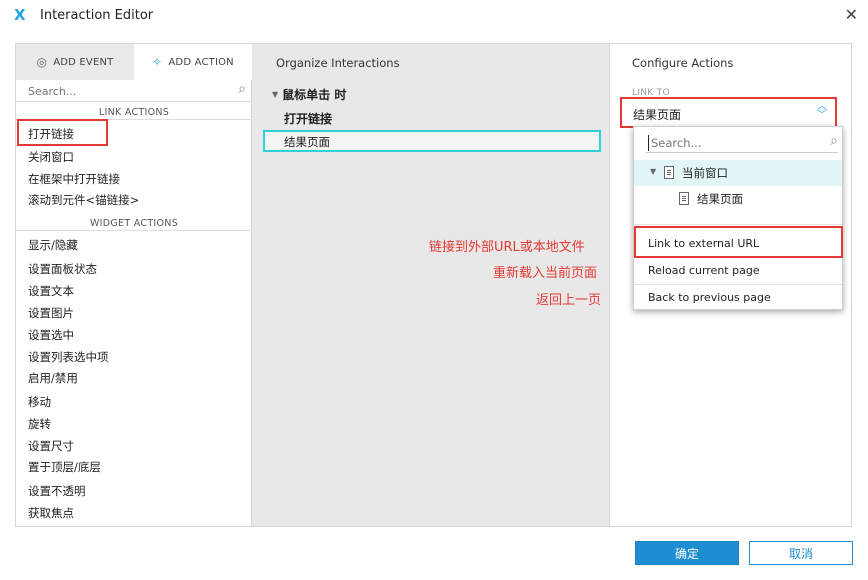 The image size is (868, 580). Describe the element at coordinates (314, 95) in the screenshot. I see `event-label: 鼠标单击 时` at that location.